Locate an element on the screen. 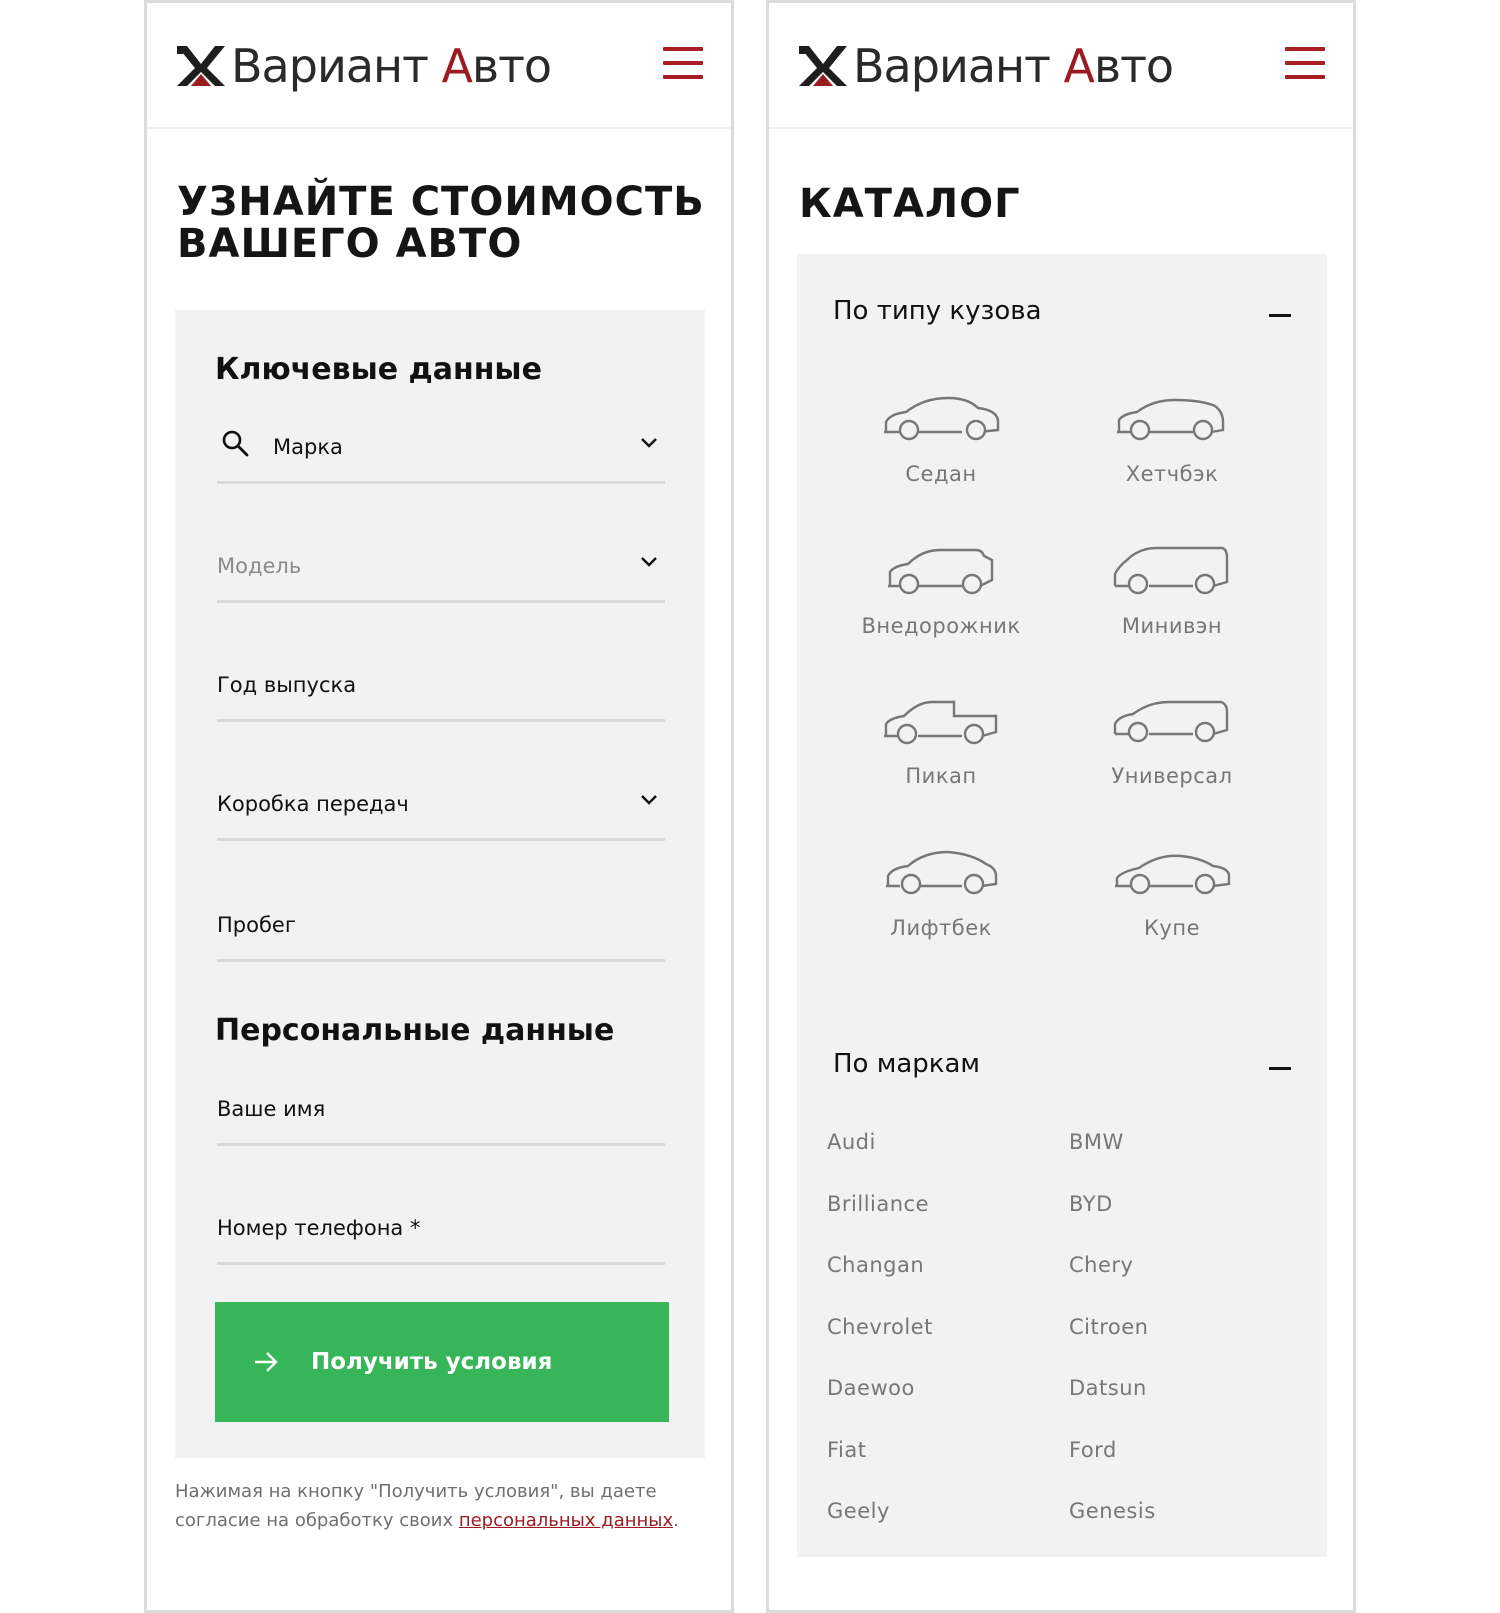 Image resolution: width=1500 pixels, height=1613 pixels. body-type-suv: Внедорожник is located at coordinates (941, 591).